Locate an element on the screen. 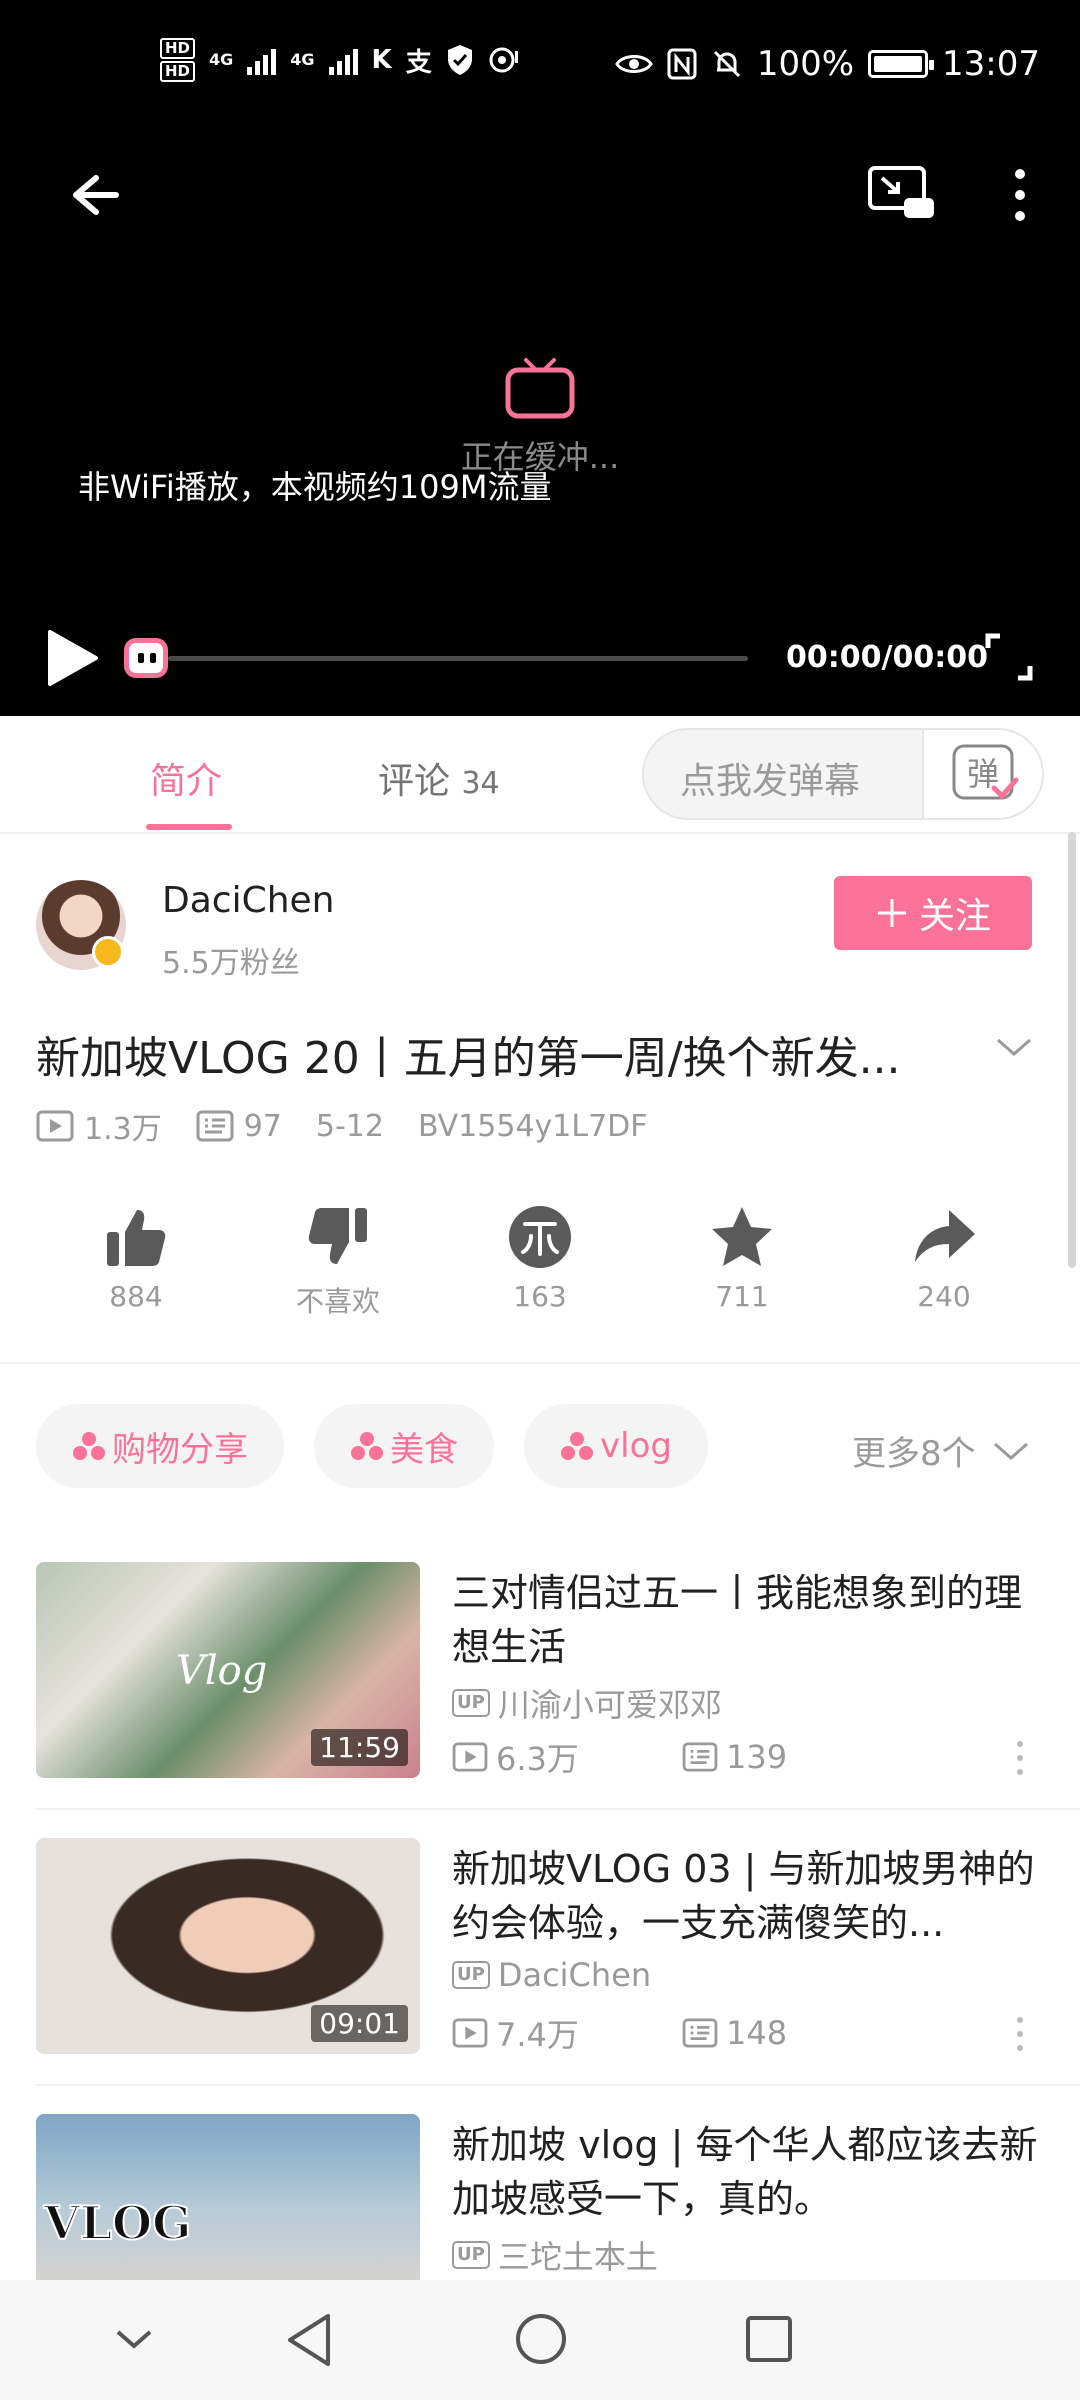 This screenshot has height=2400, width=1080. tv-icon is located at coordinates (540, 388).